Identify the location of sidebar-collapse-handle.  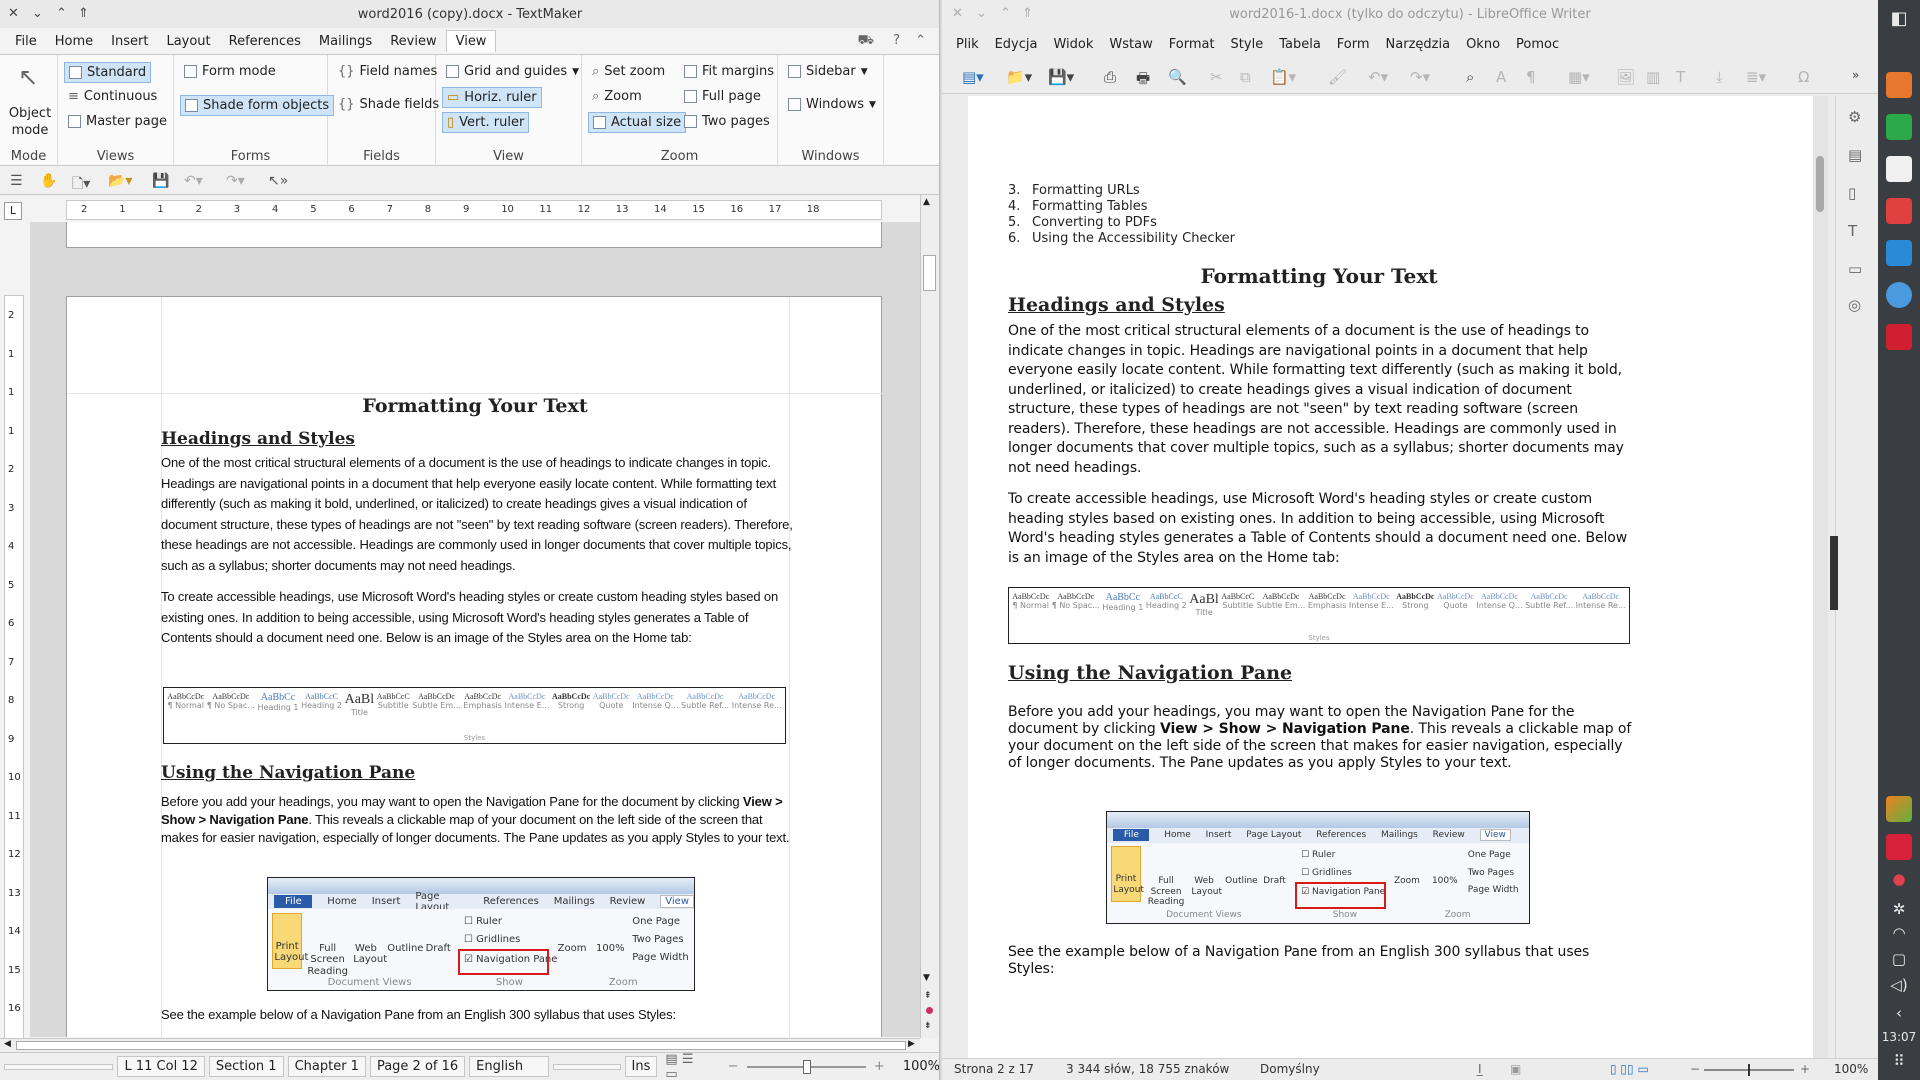
(1834, 573).